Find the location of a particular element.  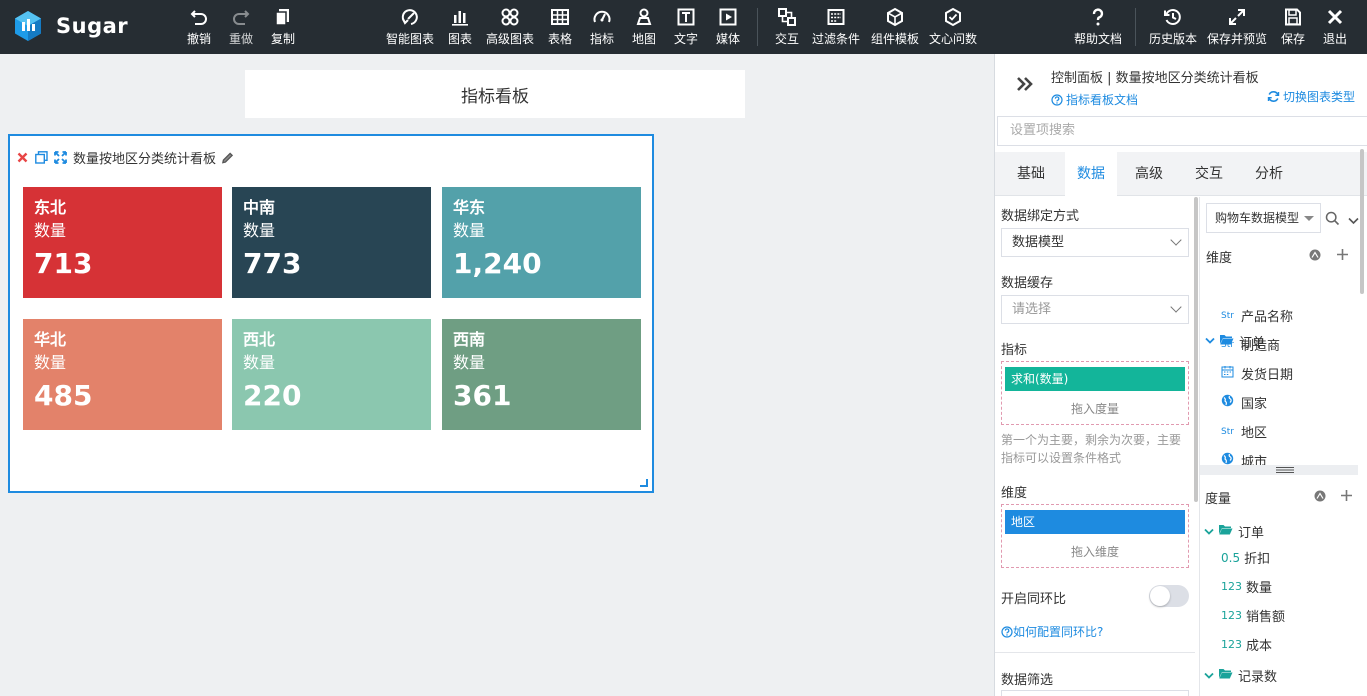

dimension-field-label: 制造商 is located at coordinates (1261, 346).